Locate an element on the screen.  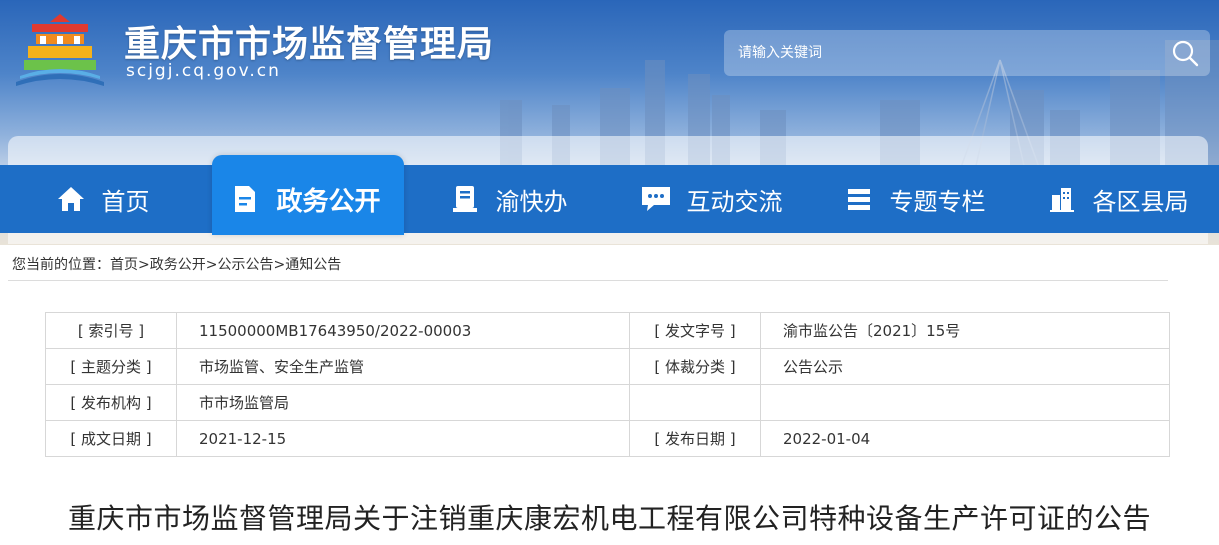
nav-item-yukuaiban: 渝快办 is located at coordinates (507, 199).